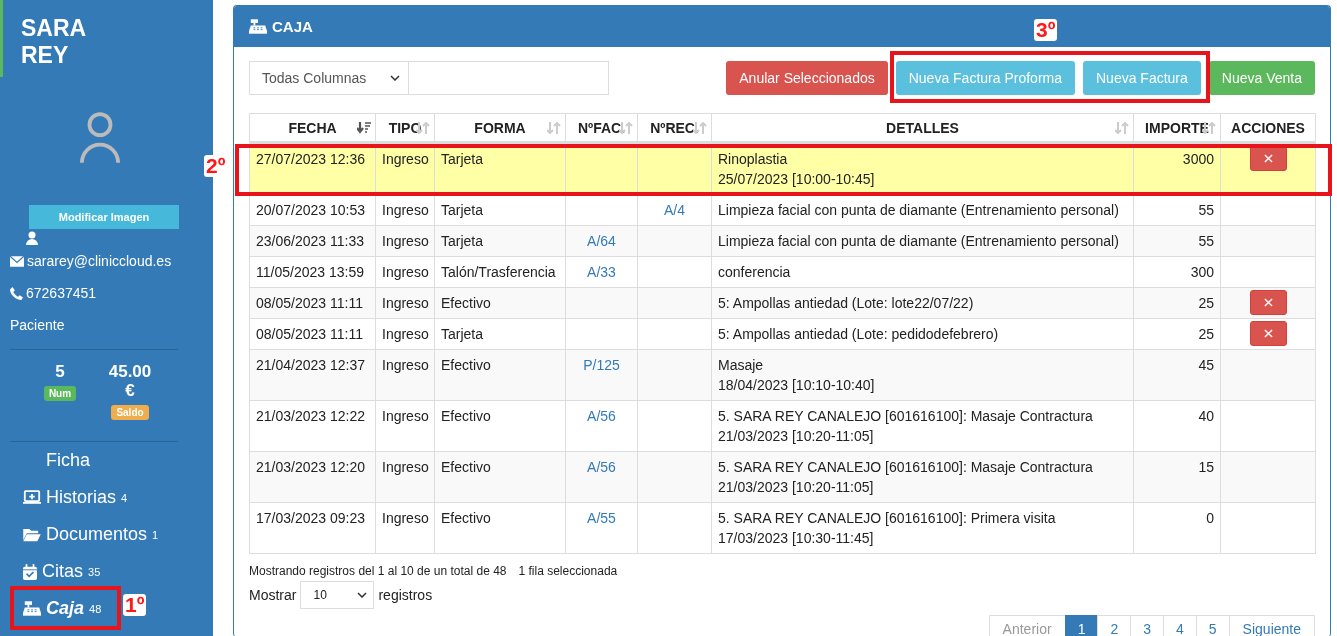  I want to click on table-link: A/4, so click(674, 210).